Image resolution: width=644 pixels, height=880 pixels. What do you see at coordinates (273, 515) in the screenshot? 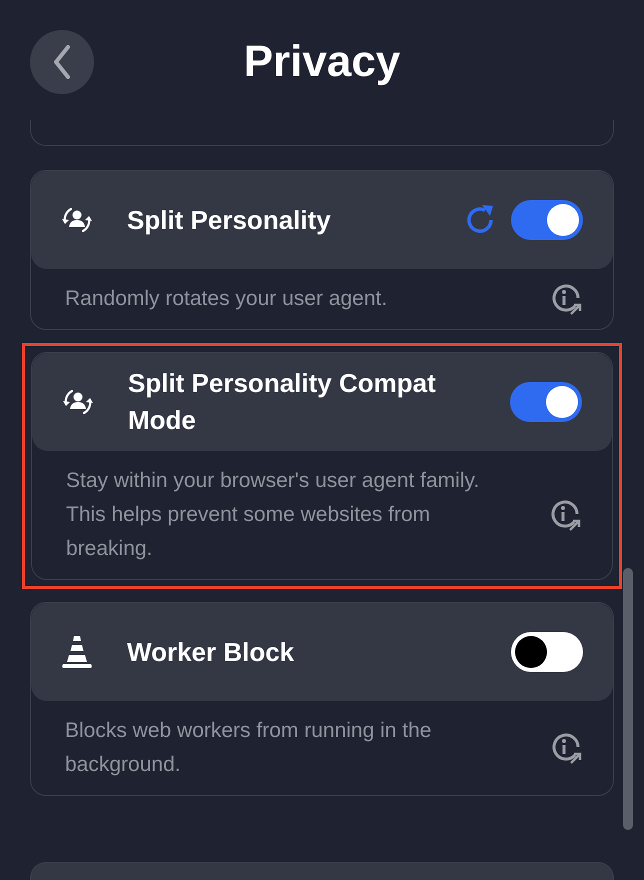
I see `setting-description: Stay within your browser's user agent family. This helps prevent some websites from breaking.` at bounding box center [273, 515].